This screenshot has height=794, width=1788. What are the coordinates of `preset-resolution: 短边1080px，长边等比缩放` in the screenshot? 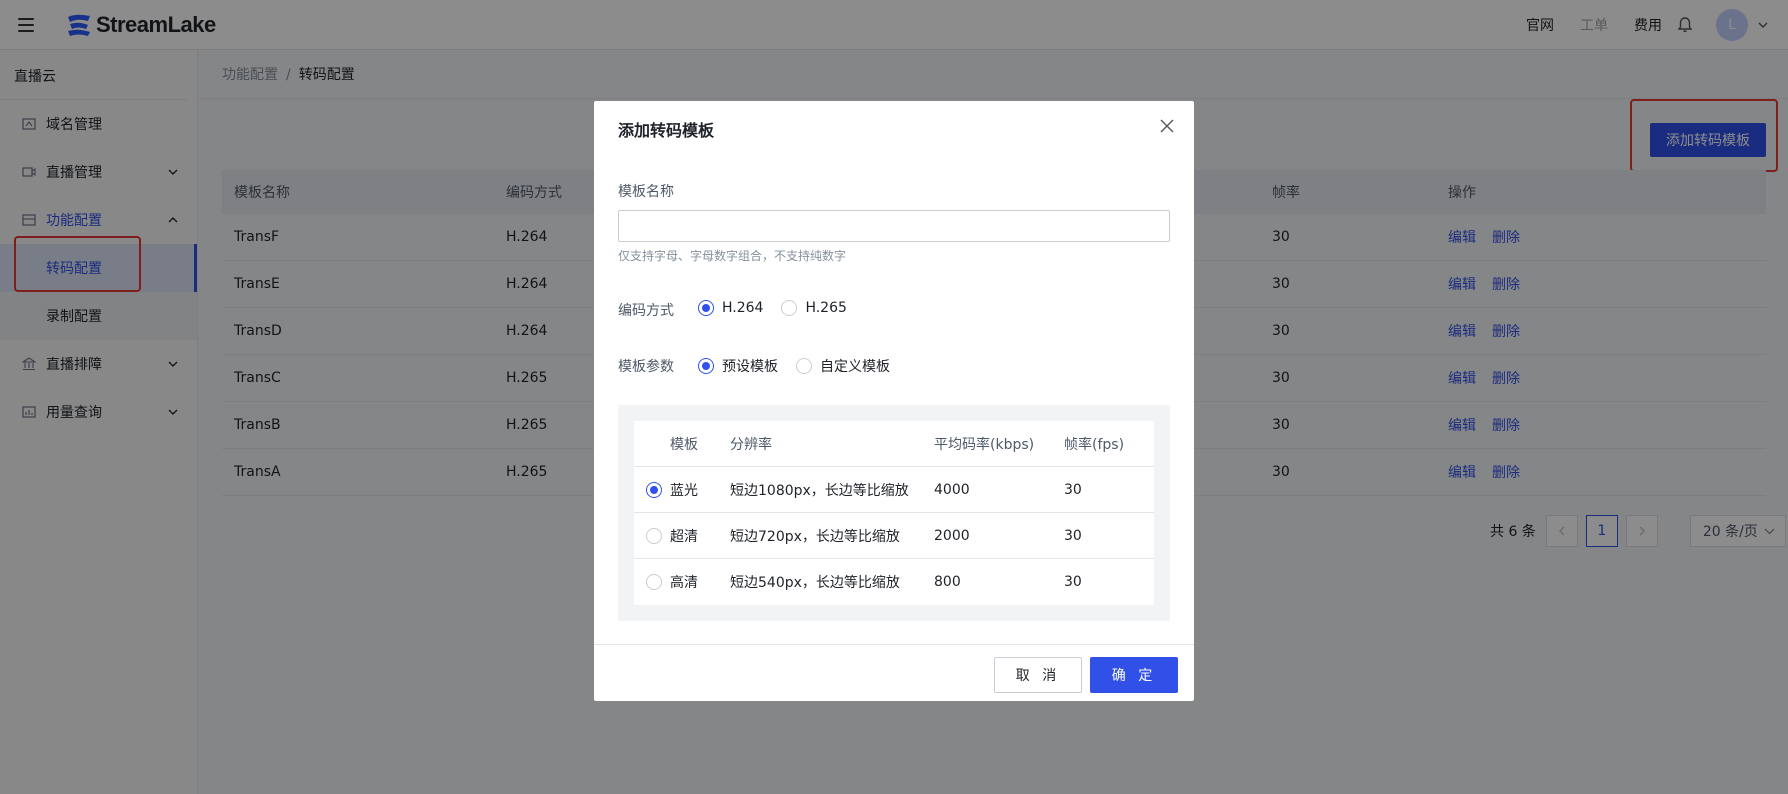 It's located at (819, 490).